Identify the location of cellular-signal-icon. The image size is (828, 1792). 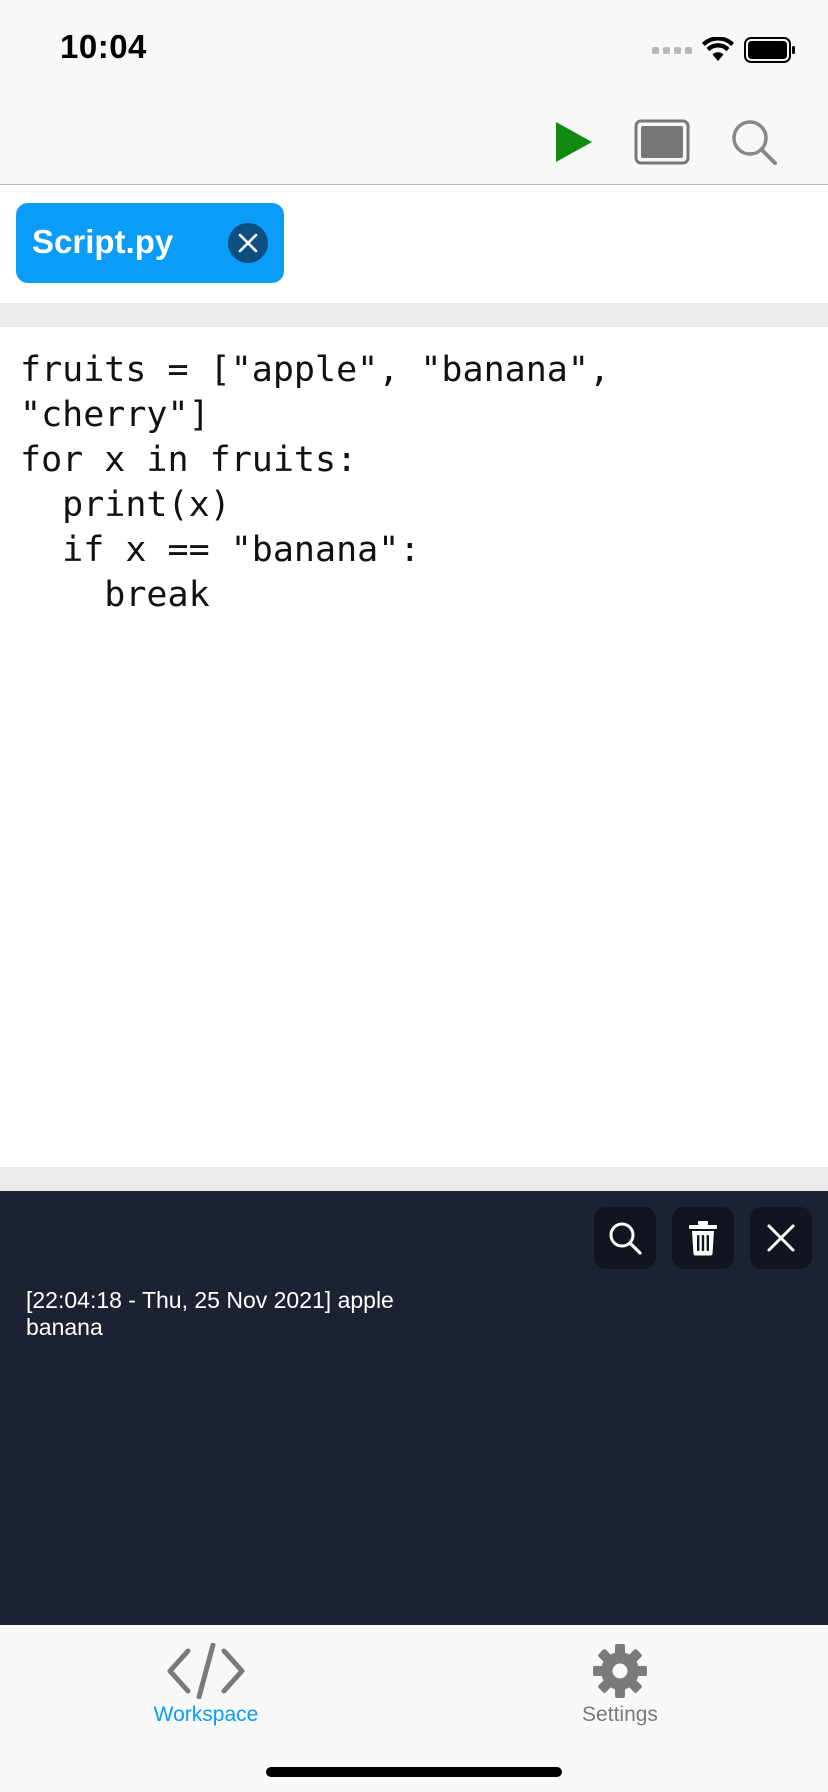
(672, 50).